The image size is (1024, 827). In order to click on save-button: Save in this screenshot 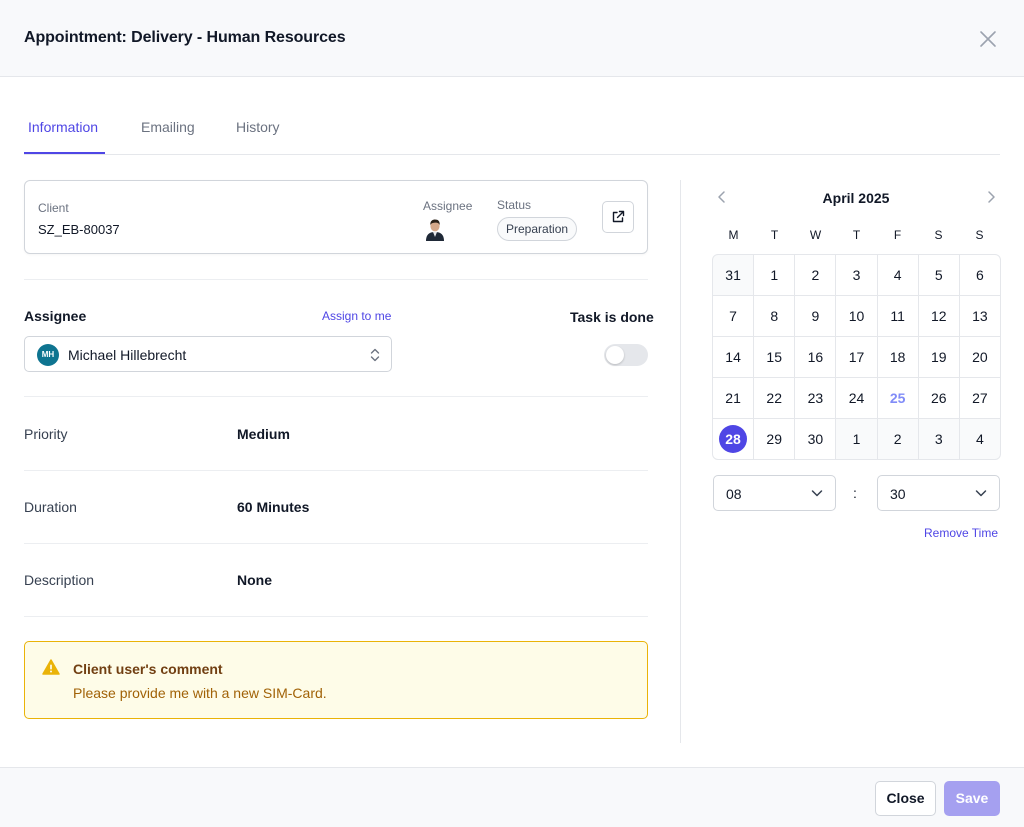, I will do `click(972, 798)`.